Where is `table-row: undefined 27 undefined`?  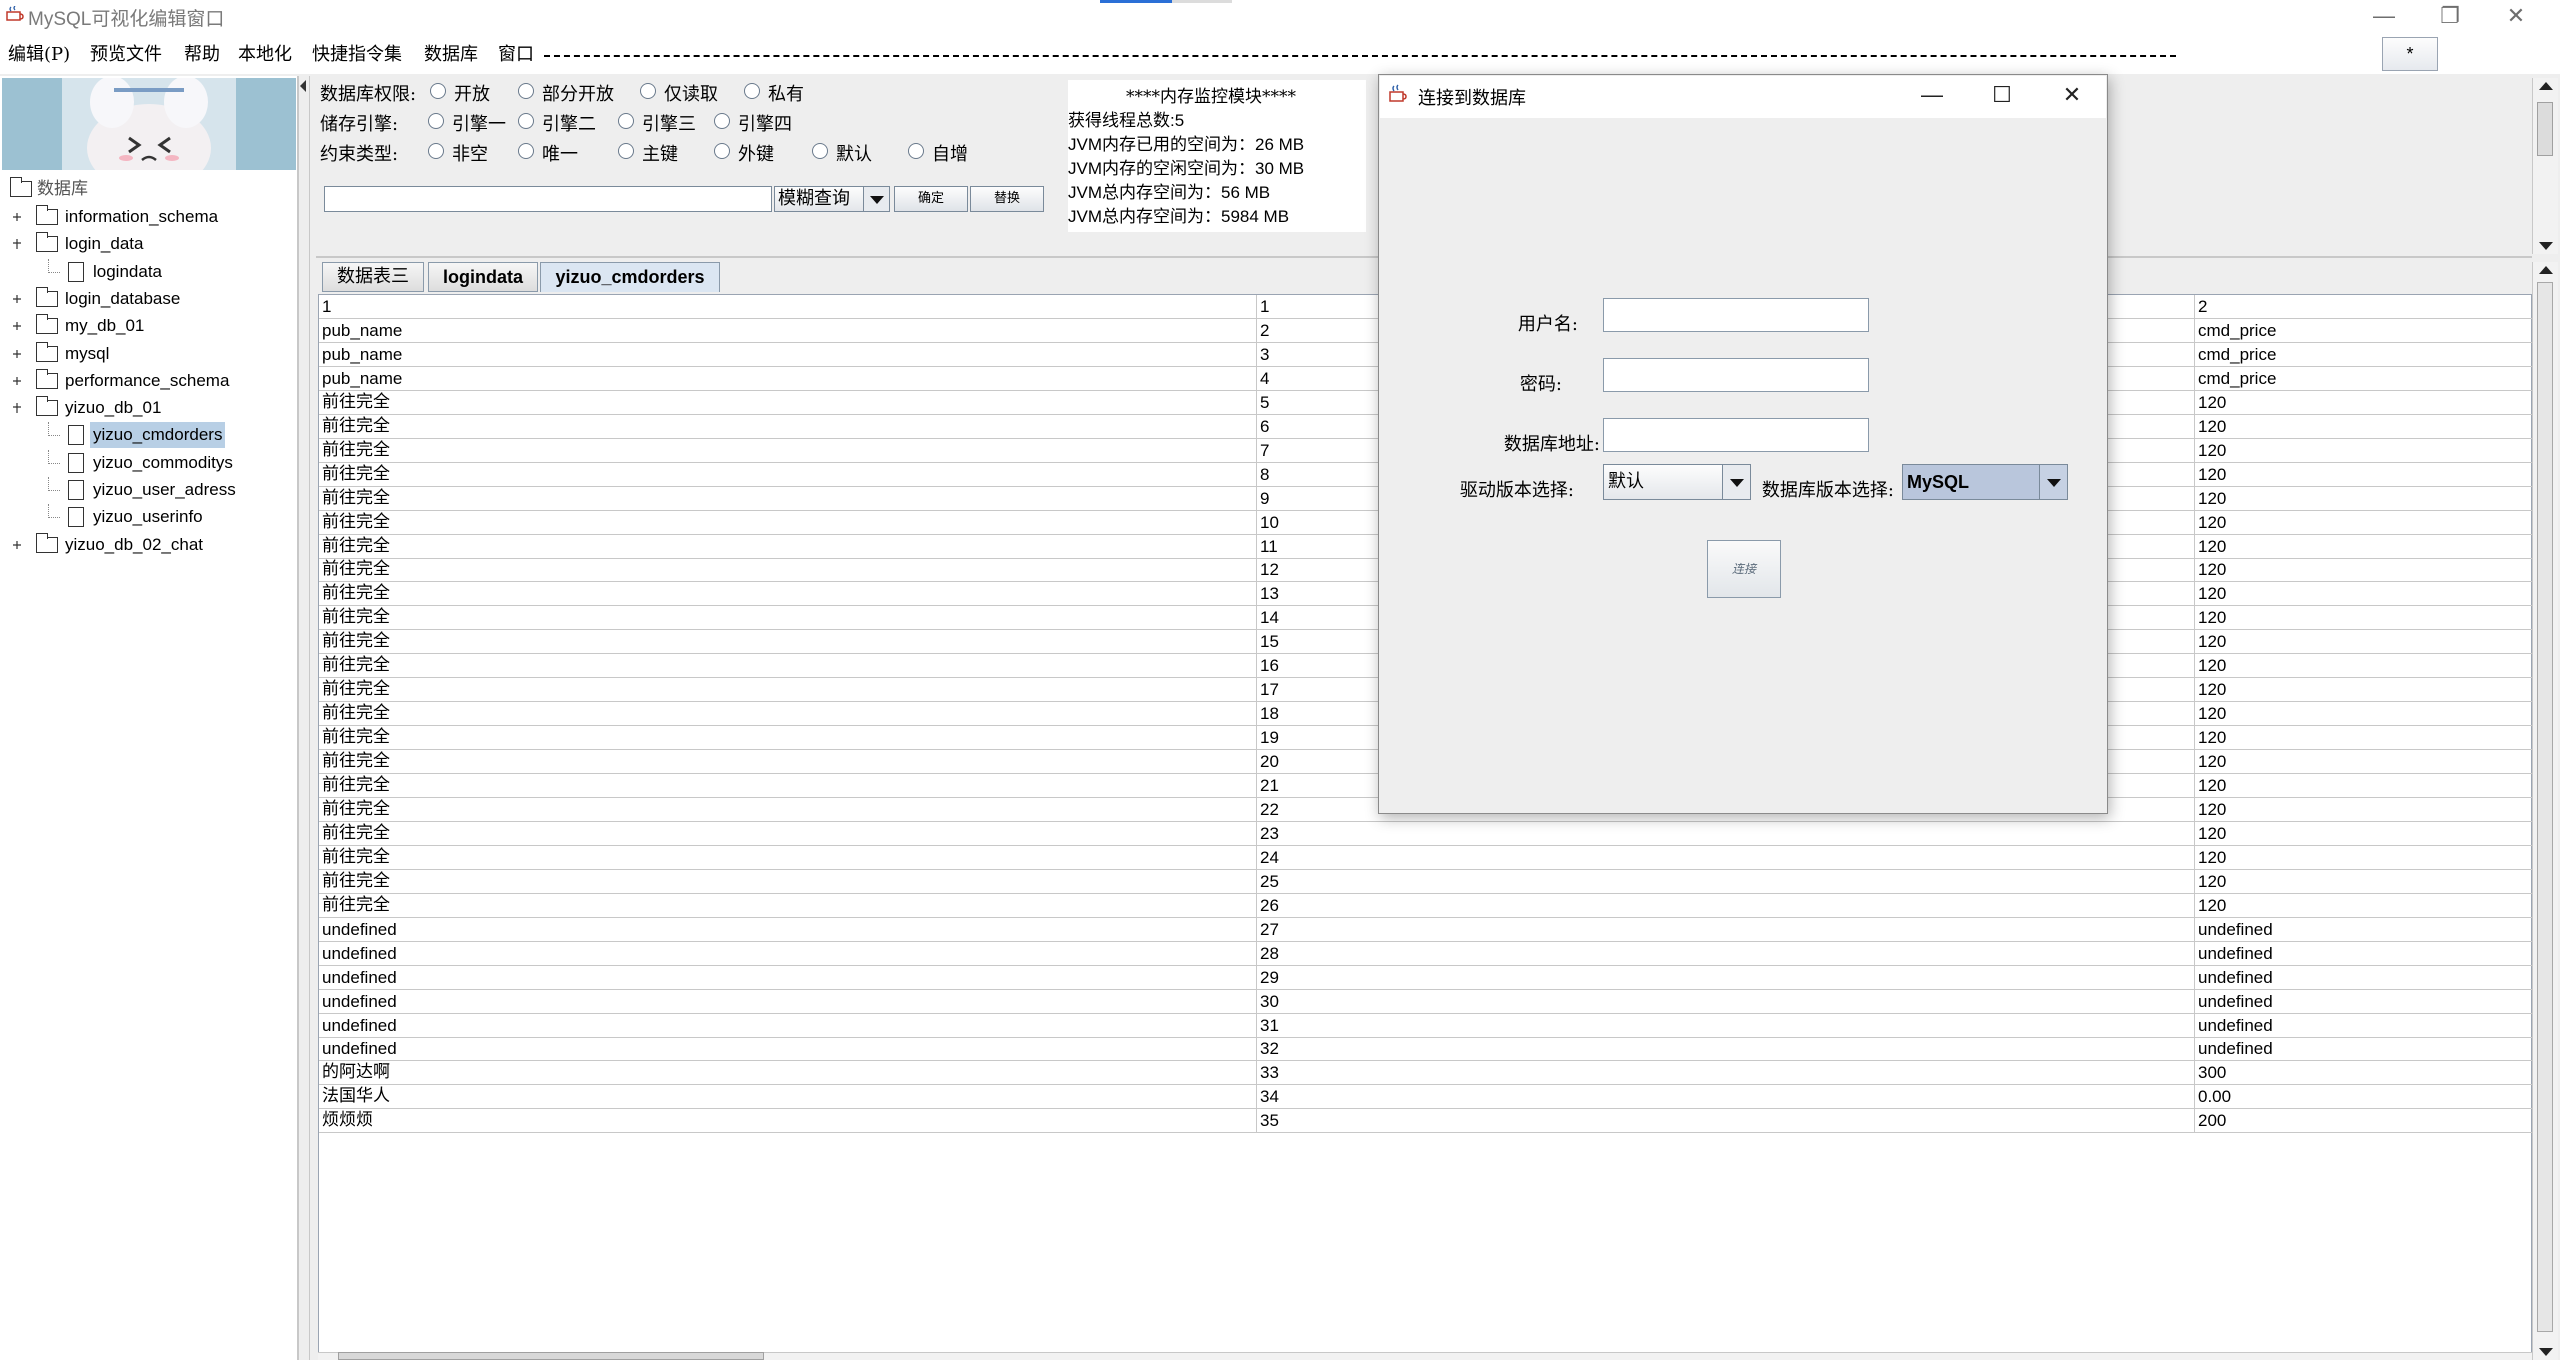 table-row: undefined 27 undefined is located at coordinates (1426, 930).